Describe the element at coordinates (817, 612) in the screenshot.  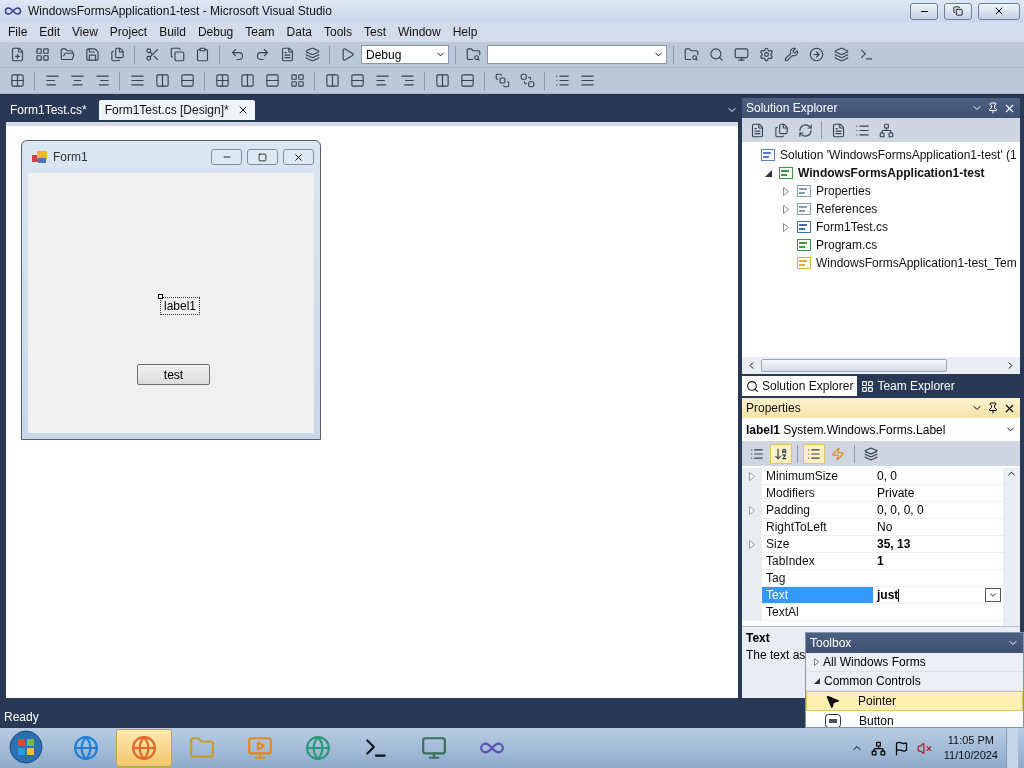
I see `property-name: TextAl` at that location.